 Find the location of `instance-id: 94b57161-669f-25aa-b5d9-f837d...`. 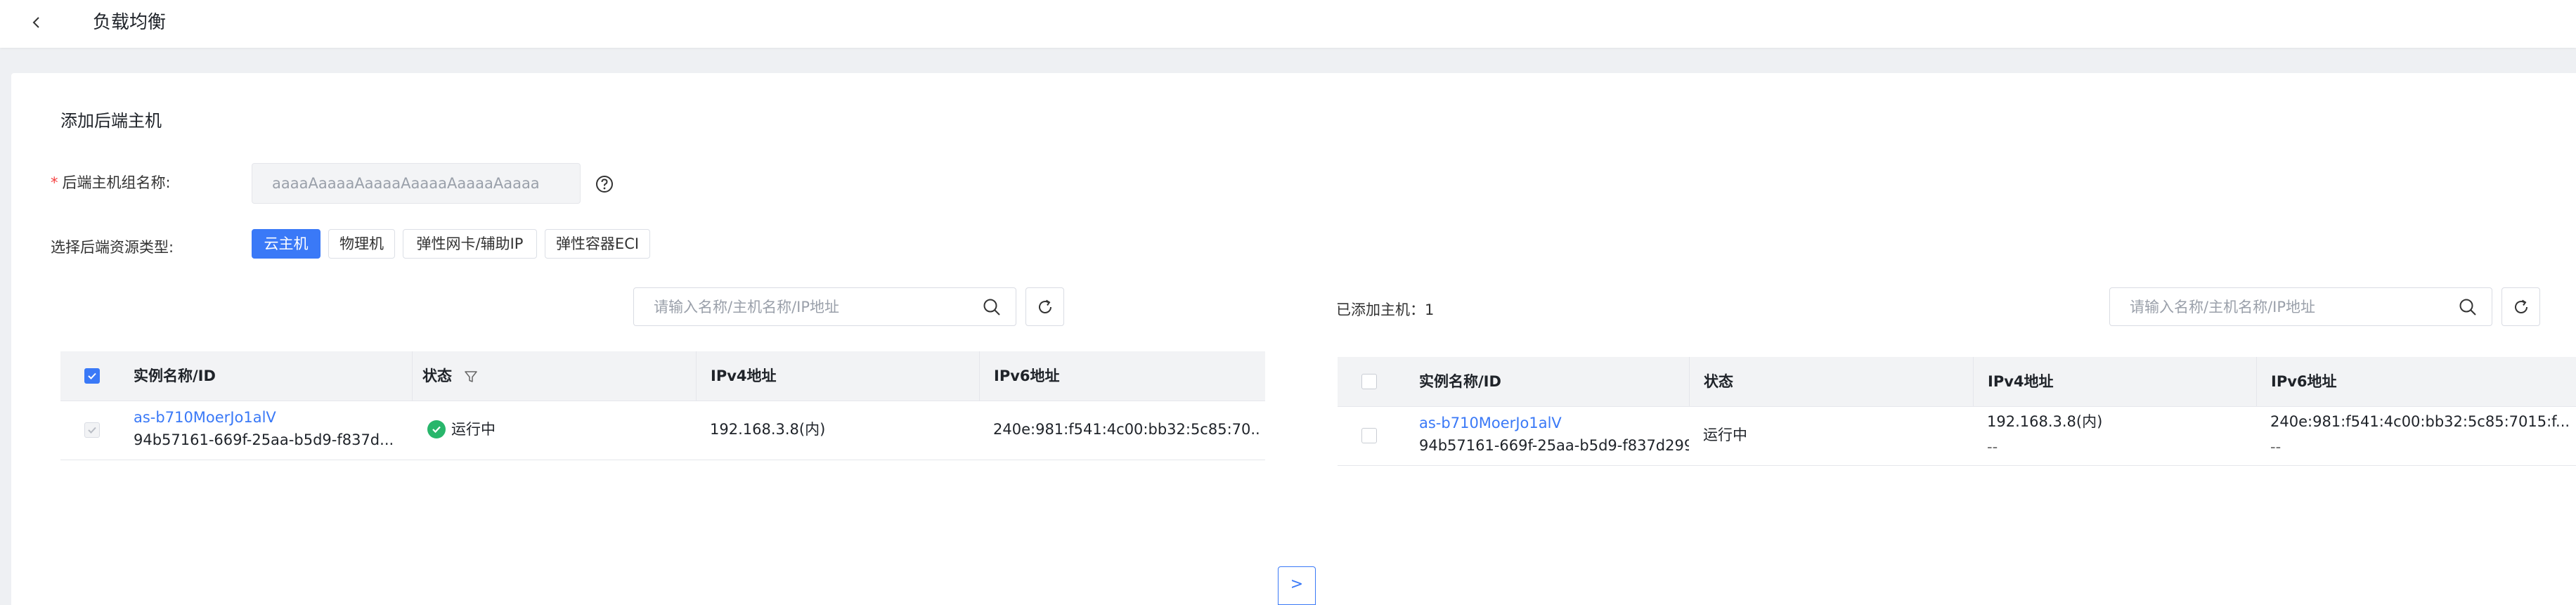

instance-id: 94b57161-669f-25aa-b5d9-f837d... is located at coordinates (264, 440).